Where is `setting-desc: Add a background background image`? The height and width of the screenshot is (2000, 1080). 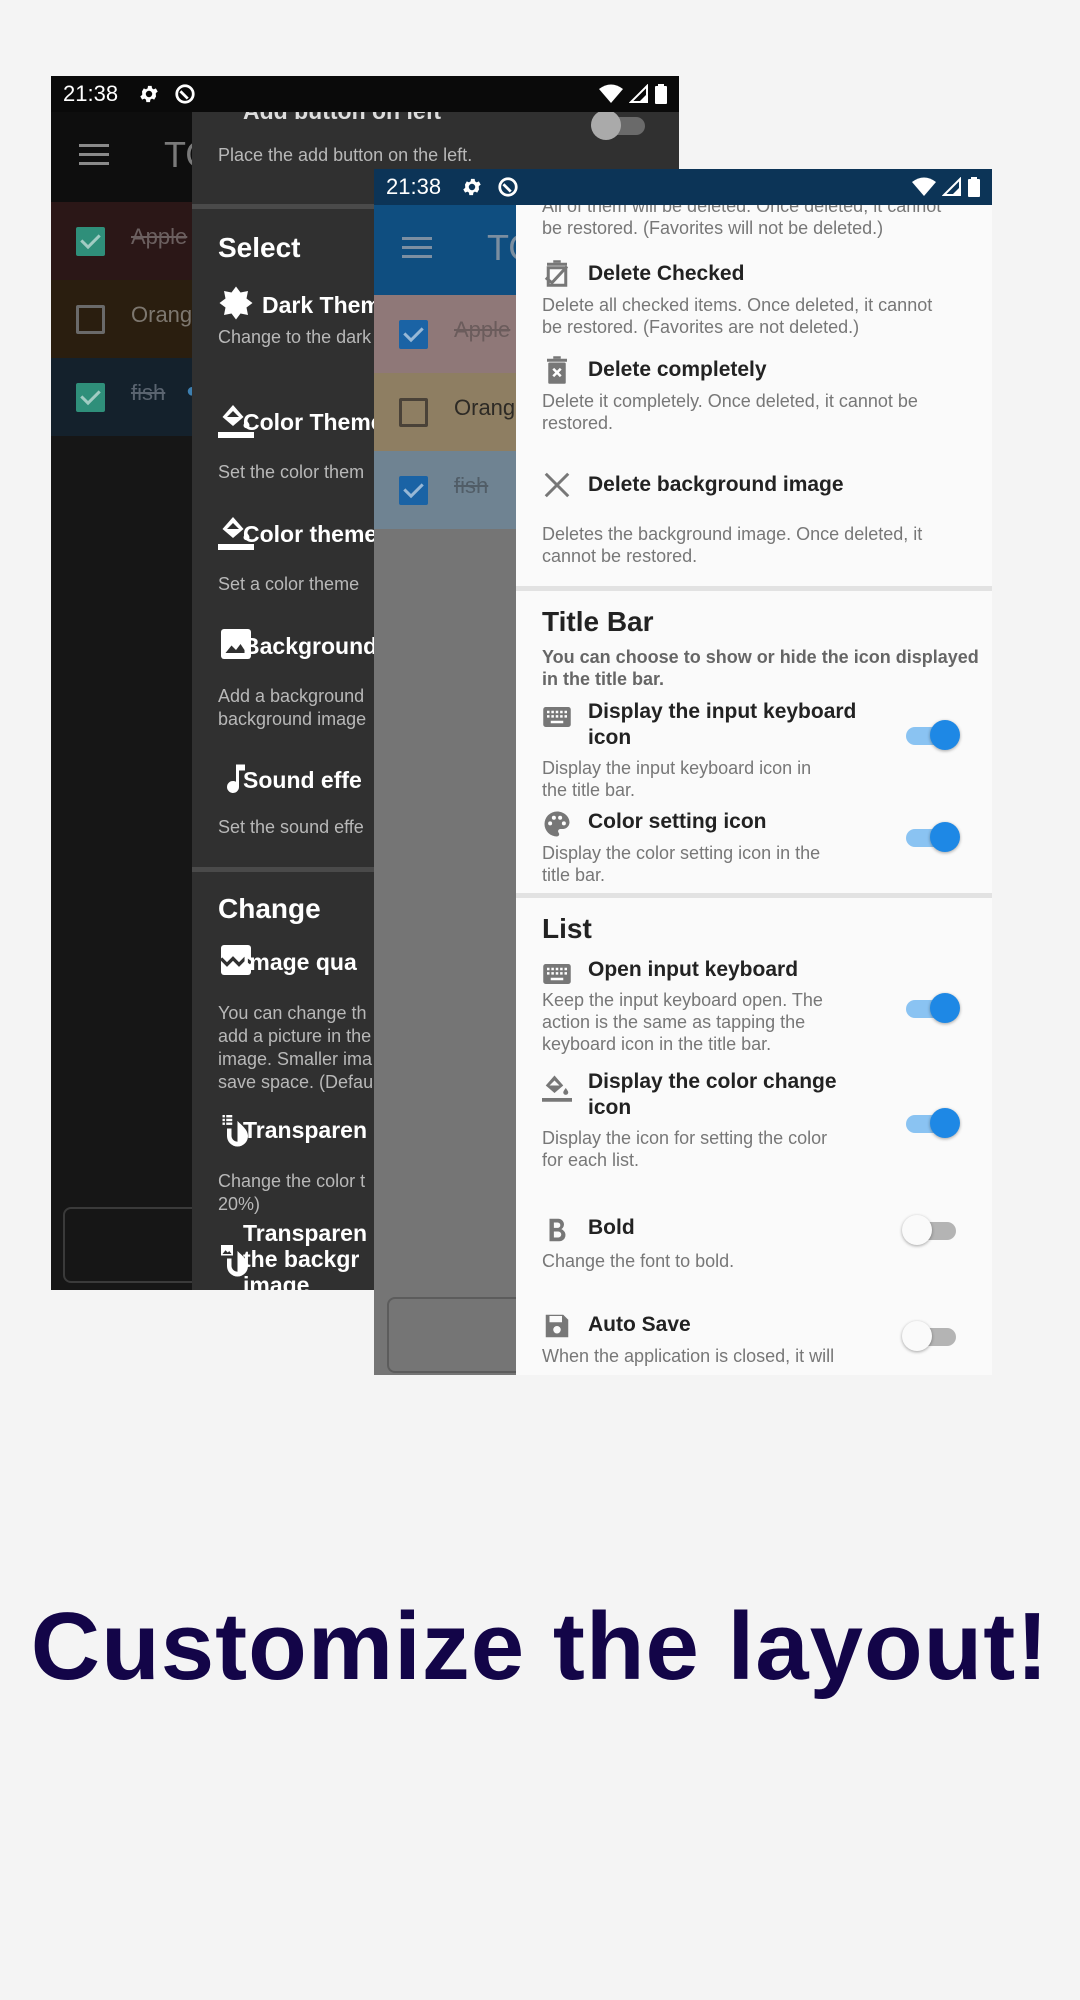
setting-desc: Add a background background image is located at coordinates (292, 707).